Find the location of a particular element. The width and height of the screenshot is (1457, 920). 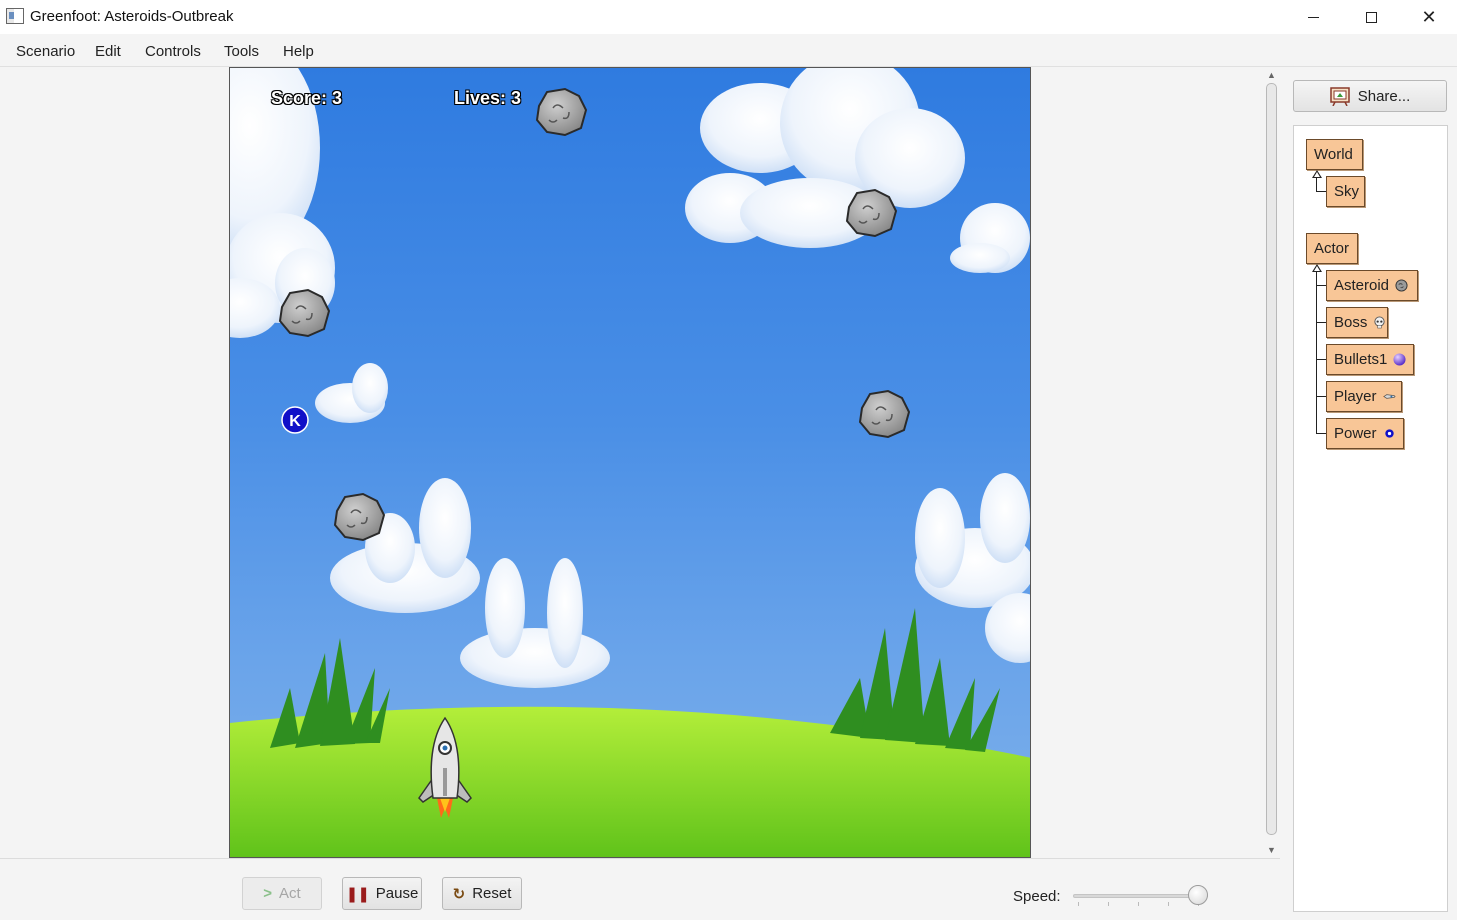

power-up: K is located at coordinates (295, 420).